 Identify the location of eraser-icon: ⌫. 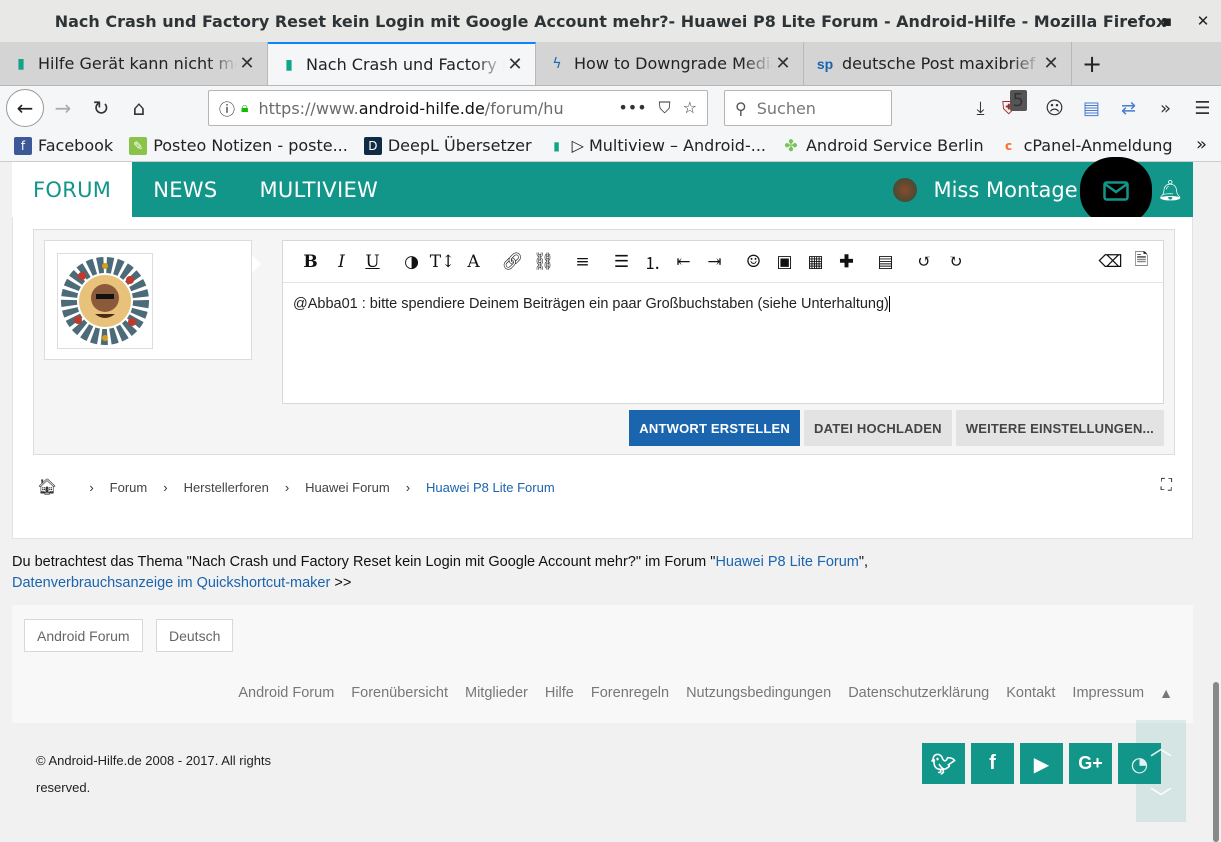
(1110, 262).